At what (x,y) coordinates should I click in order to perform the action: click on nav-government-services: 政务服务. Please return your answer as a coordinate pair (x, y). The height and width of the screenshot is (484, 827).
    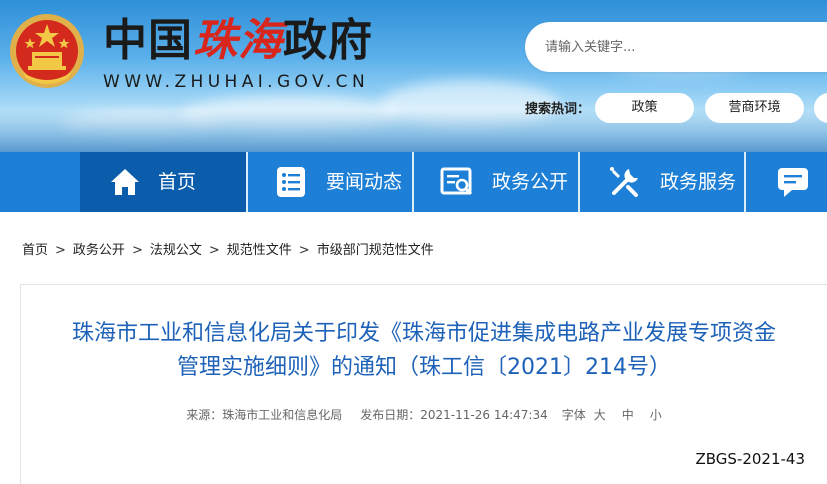
    Looking at the image, I should click on (662, 182).